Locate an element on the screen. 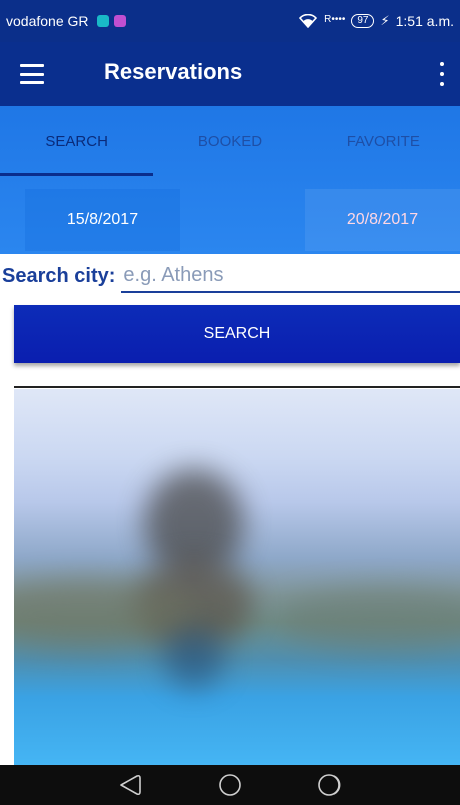 The height and width of the screenshot is (805, 460). bolt-icon: ⚡ is located at coordinates (385, 20).